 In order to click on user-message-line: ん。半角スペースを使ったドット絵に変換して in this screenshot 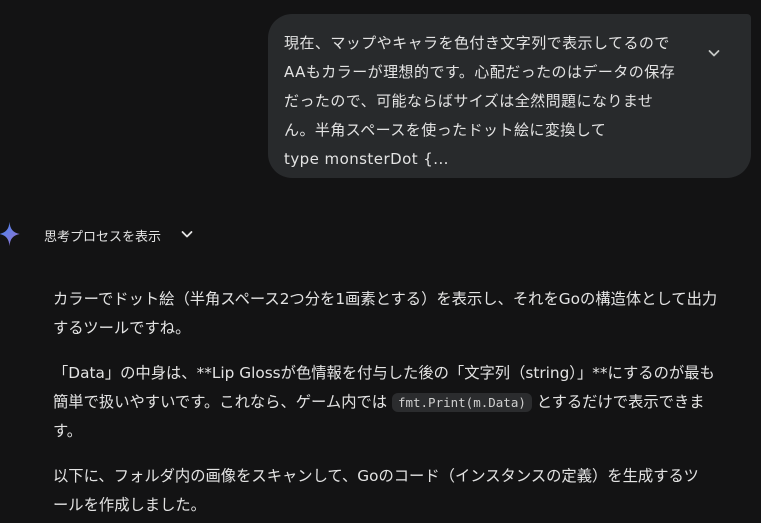, I will do `click(445, 130)`.